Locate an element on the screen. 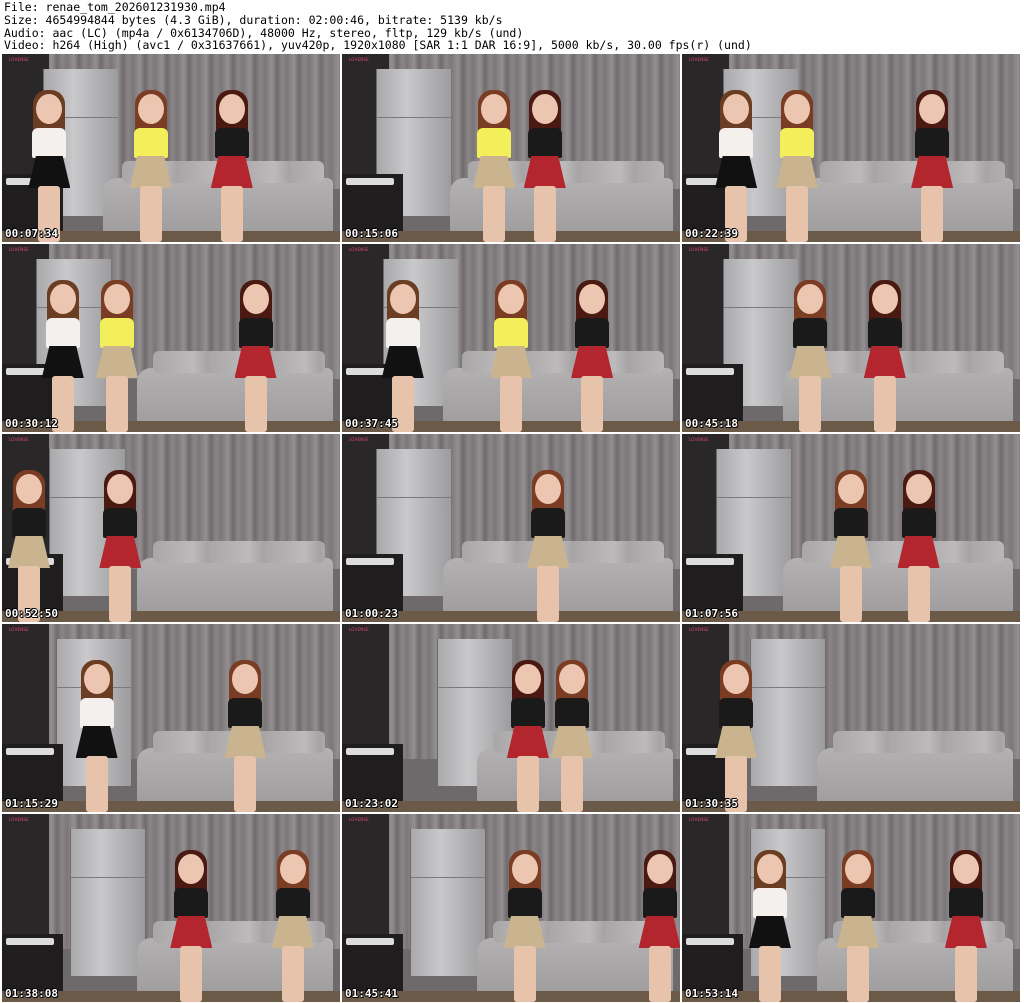 The image size is (1024, 1003). thumbnail-frame: LOVENSE 01:45:41 is located at coordinates (511, 908).